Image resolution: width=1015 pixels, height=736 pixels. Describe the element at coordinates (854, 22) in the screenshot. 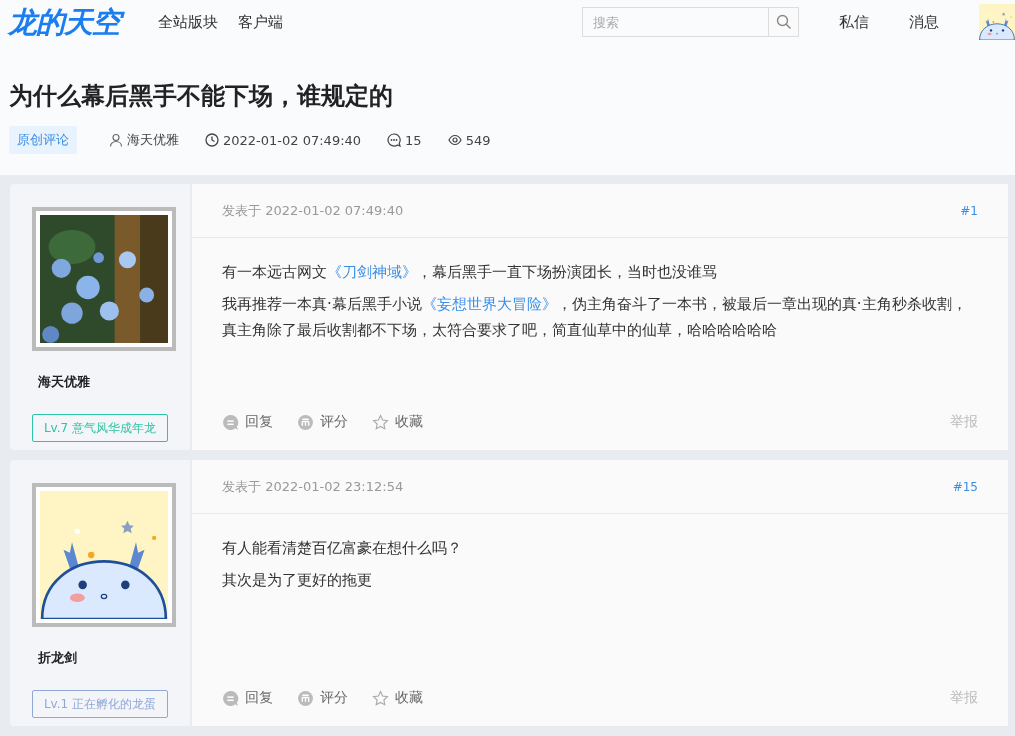

I see `header-link: 私信` at that location.